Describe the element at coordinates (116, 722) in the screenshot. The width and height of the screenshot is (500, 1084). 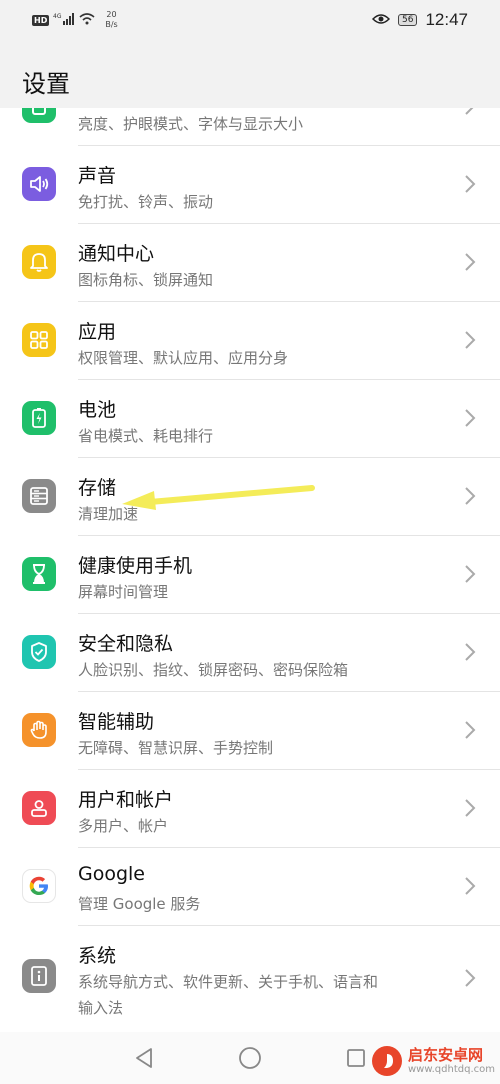
I see `settings-item-label: 智能辅助` at that location.